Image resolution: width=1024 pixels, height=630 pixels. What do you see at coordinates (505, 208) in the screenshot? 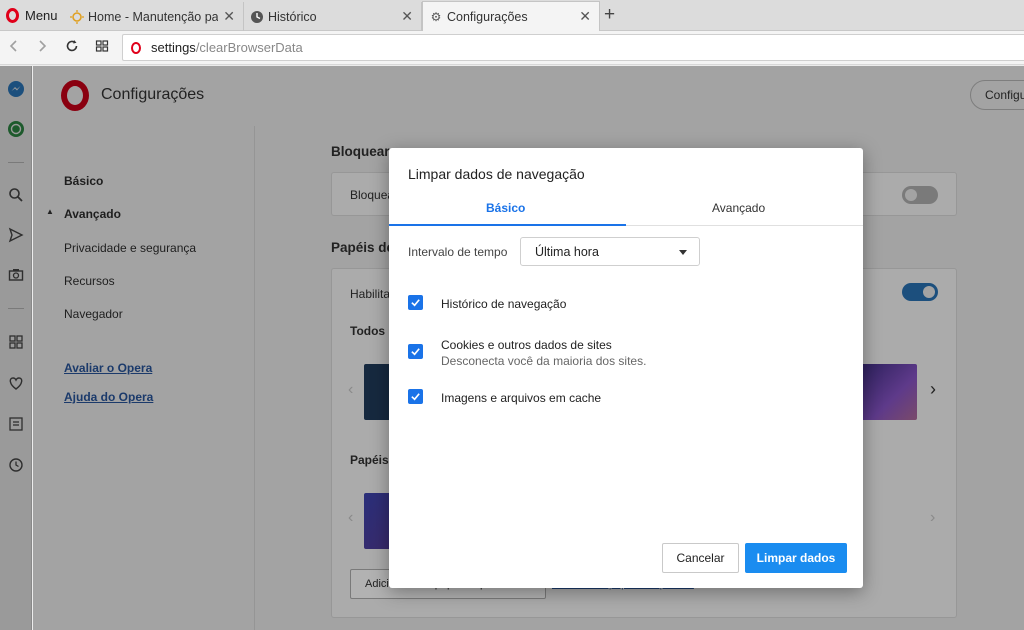
I see `tab-basic: Básico` at bounding box center [505, 208].